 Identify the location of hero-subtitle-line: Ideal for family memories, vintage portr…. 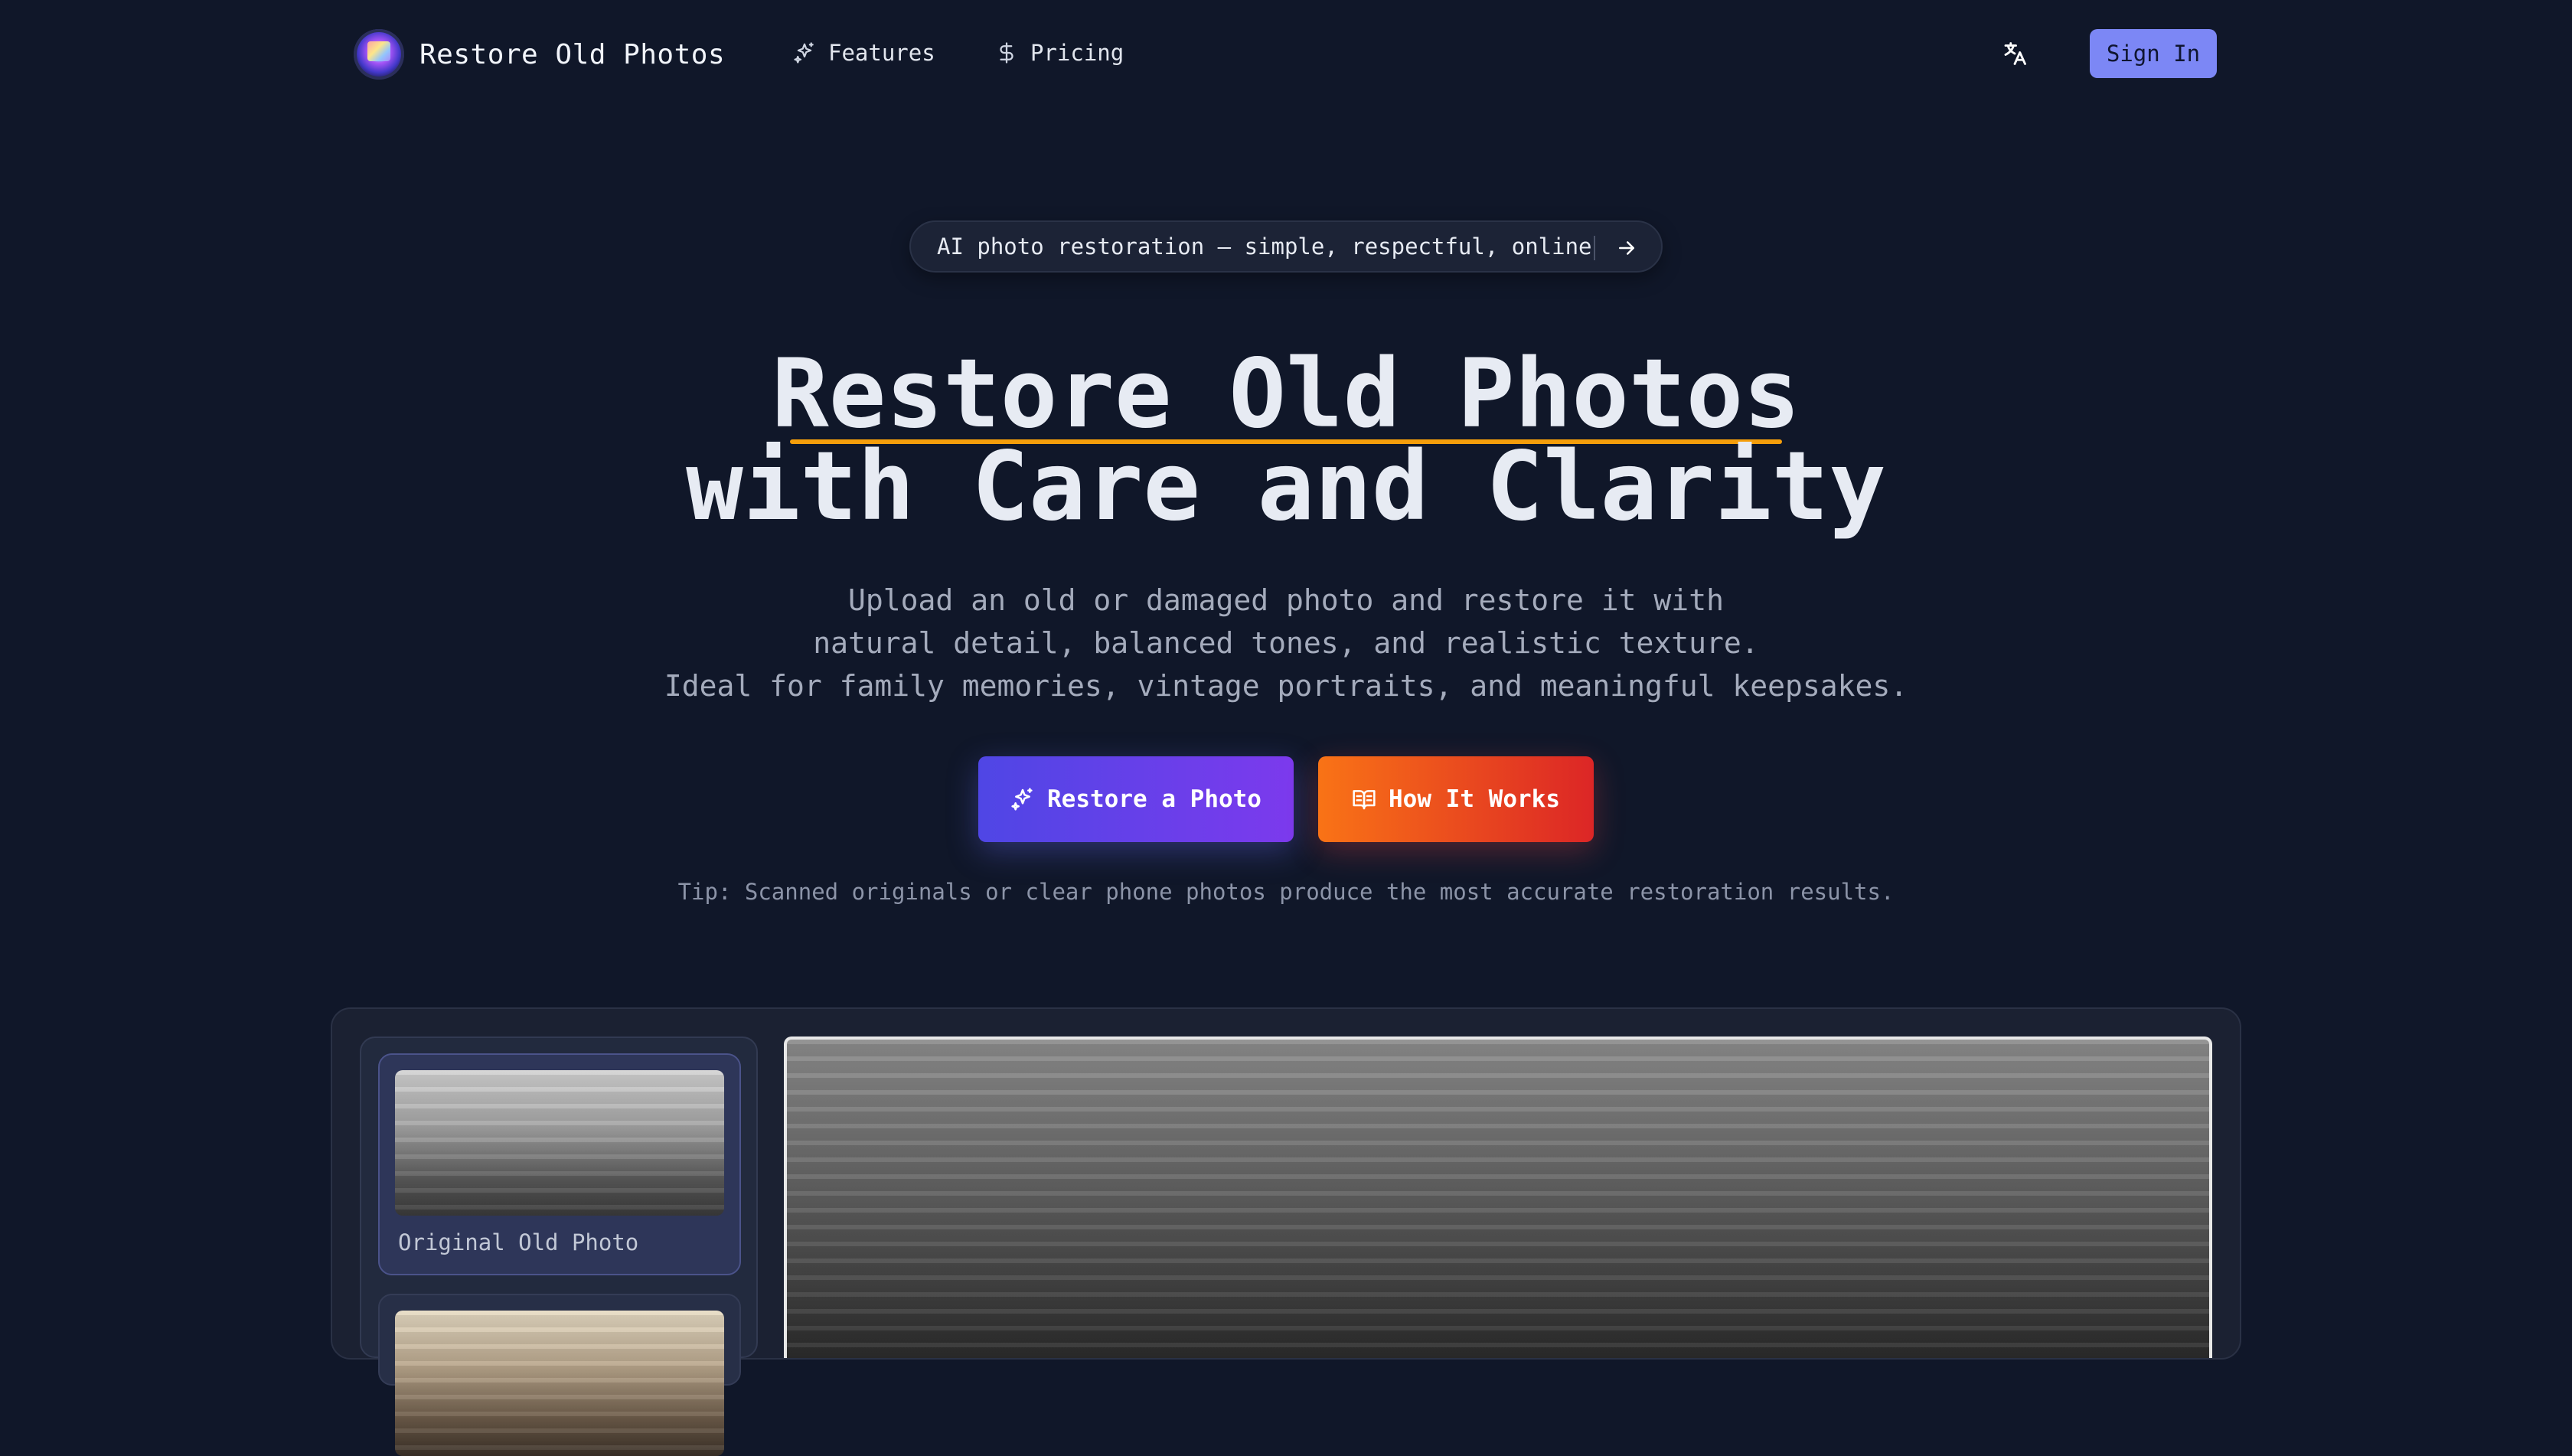
(1286, 686).